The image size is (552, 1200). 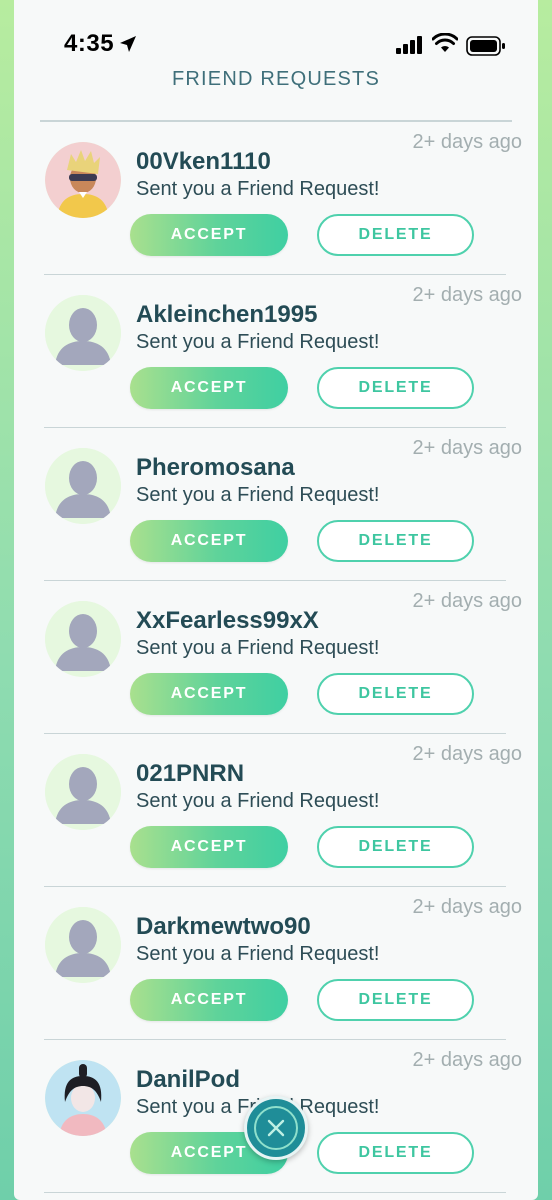 I want to click on wifi-icon, so click(x=445, y=42).